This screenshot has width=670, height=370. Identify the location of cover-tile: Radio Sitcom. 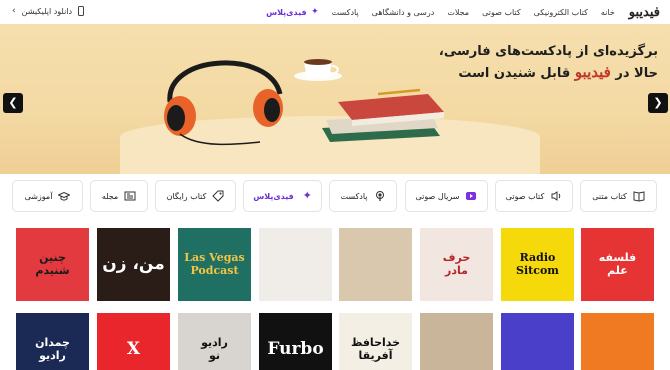
(537, 264).